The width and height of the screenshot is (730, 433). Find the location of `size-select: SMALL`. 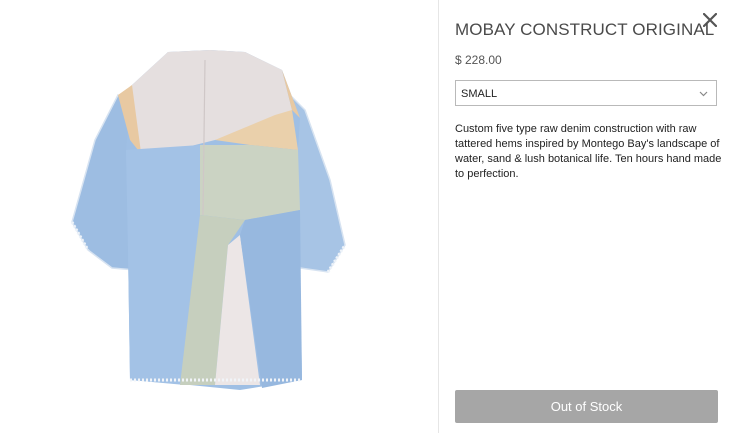

size-select: SMALL is located at coordinates (586, 93).